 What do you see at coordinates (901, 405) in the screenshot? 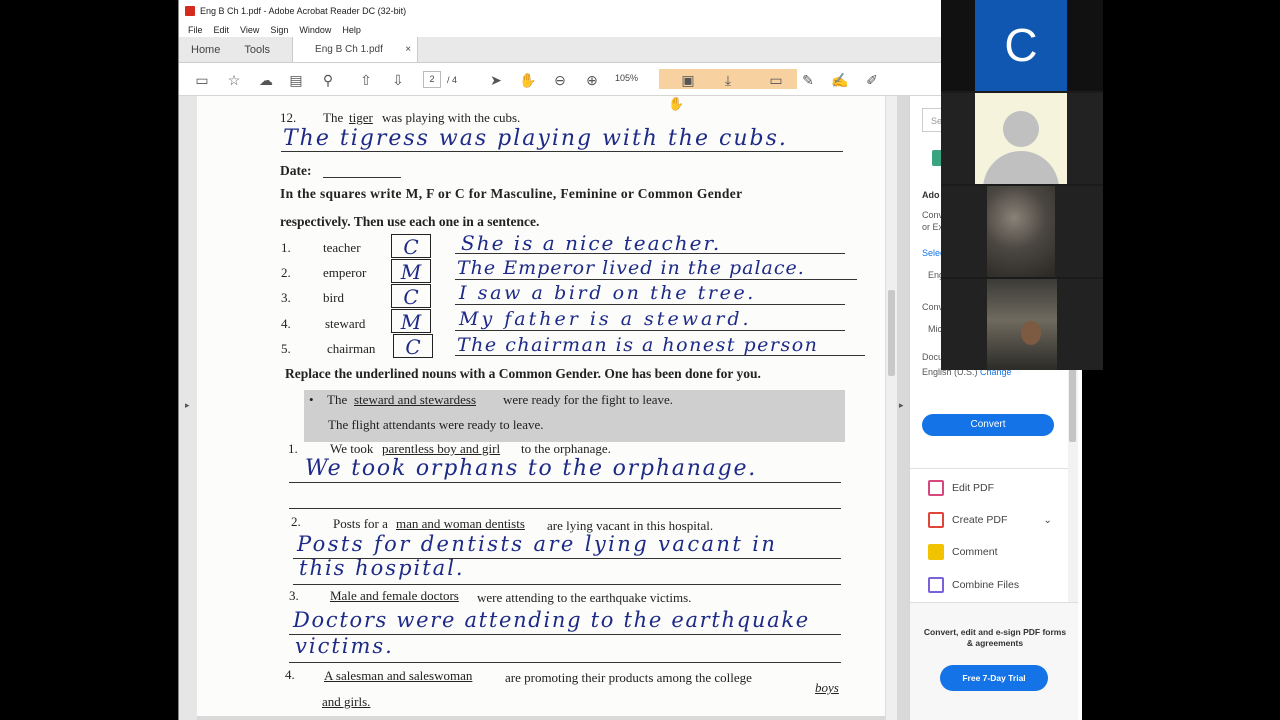
I see `expand-right-icon: ▸` at bounding box center [901, 405].